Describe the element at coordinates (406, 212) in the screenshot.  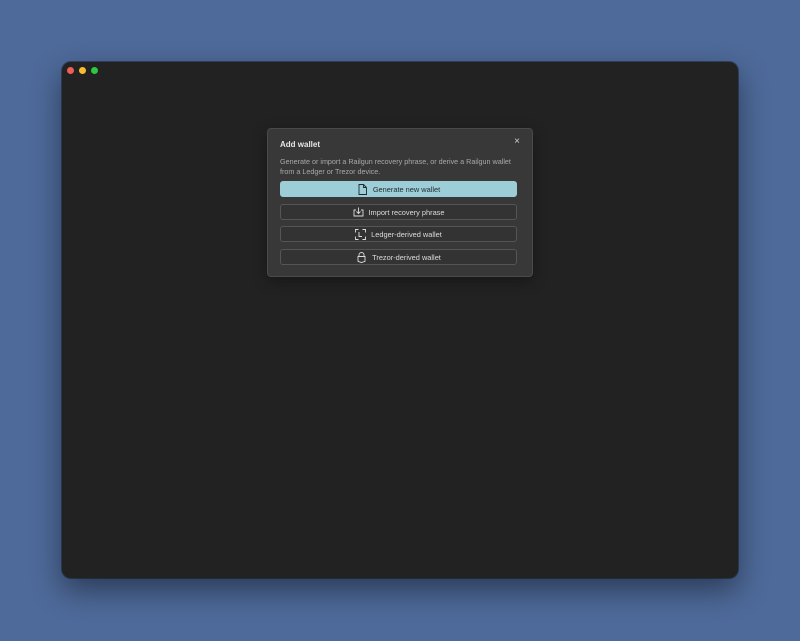
I see `import-recovery-phrase-label: Import recovery phrase` at that location.